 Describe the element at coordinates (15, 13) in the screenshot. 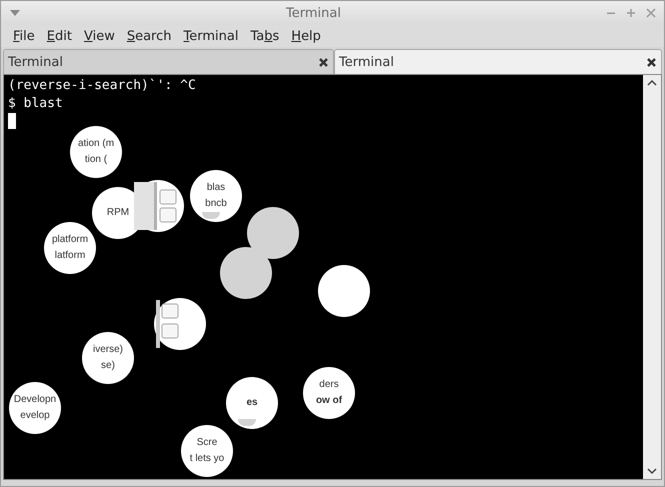

I see `dropdown-icon` at that location.